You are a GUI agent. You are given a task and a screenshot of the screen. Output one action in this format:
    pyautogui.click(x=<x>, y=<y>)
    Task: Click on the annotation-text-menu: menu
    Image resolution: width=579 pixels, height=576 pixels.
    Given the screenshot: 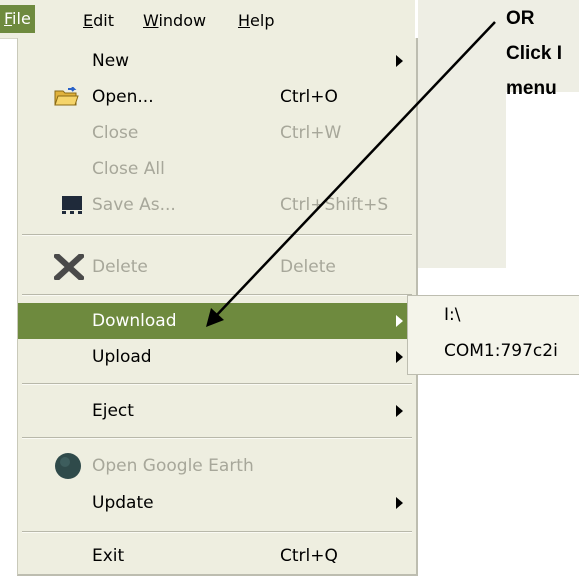 What is the action you would take?
    pyautogui.click(x=531, y=88)
    